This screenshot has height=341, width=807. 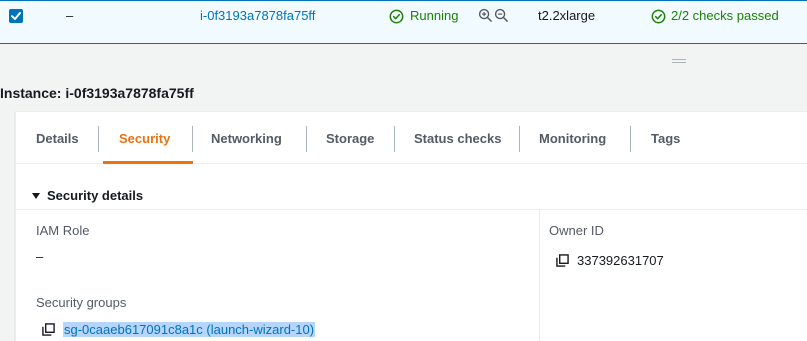 What do you see at coordinates (485, 15) in the screenshot?
I see `zoom-in-icon` at bounding box center [485, 15].